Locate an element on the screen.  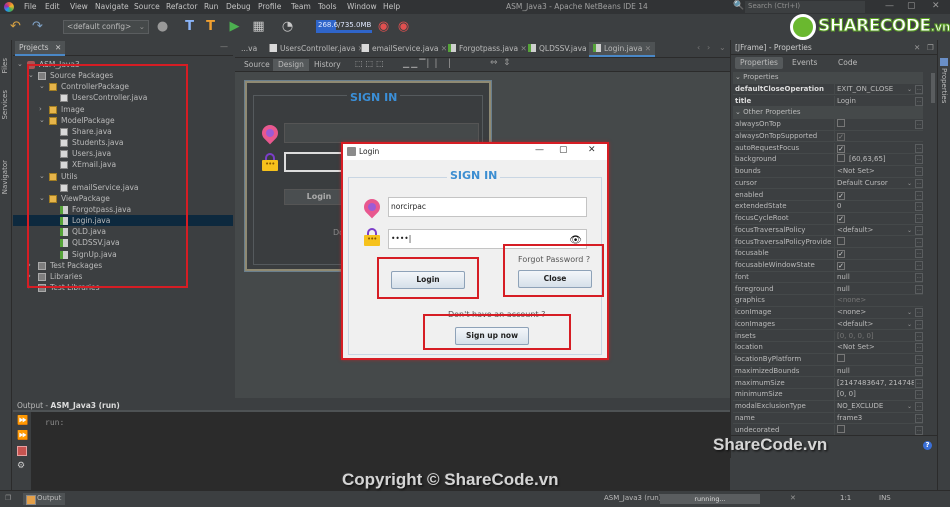
help-icon: ? is located at coordinates (927, 445).